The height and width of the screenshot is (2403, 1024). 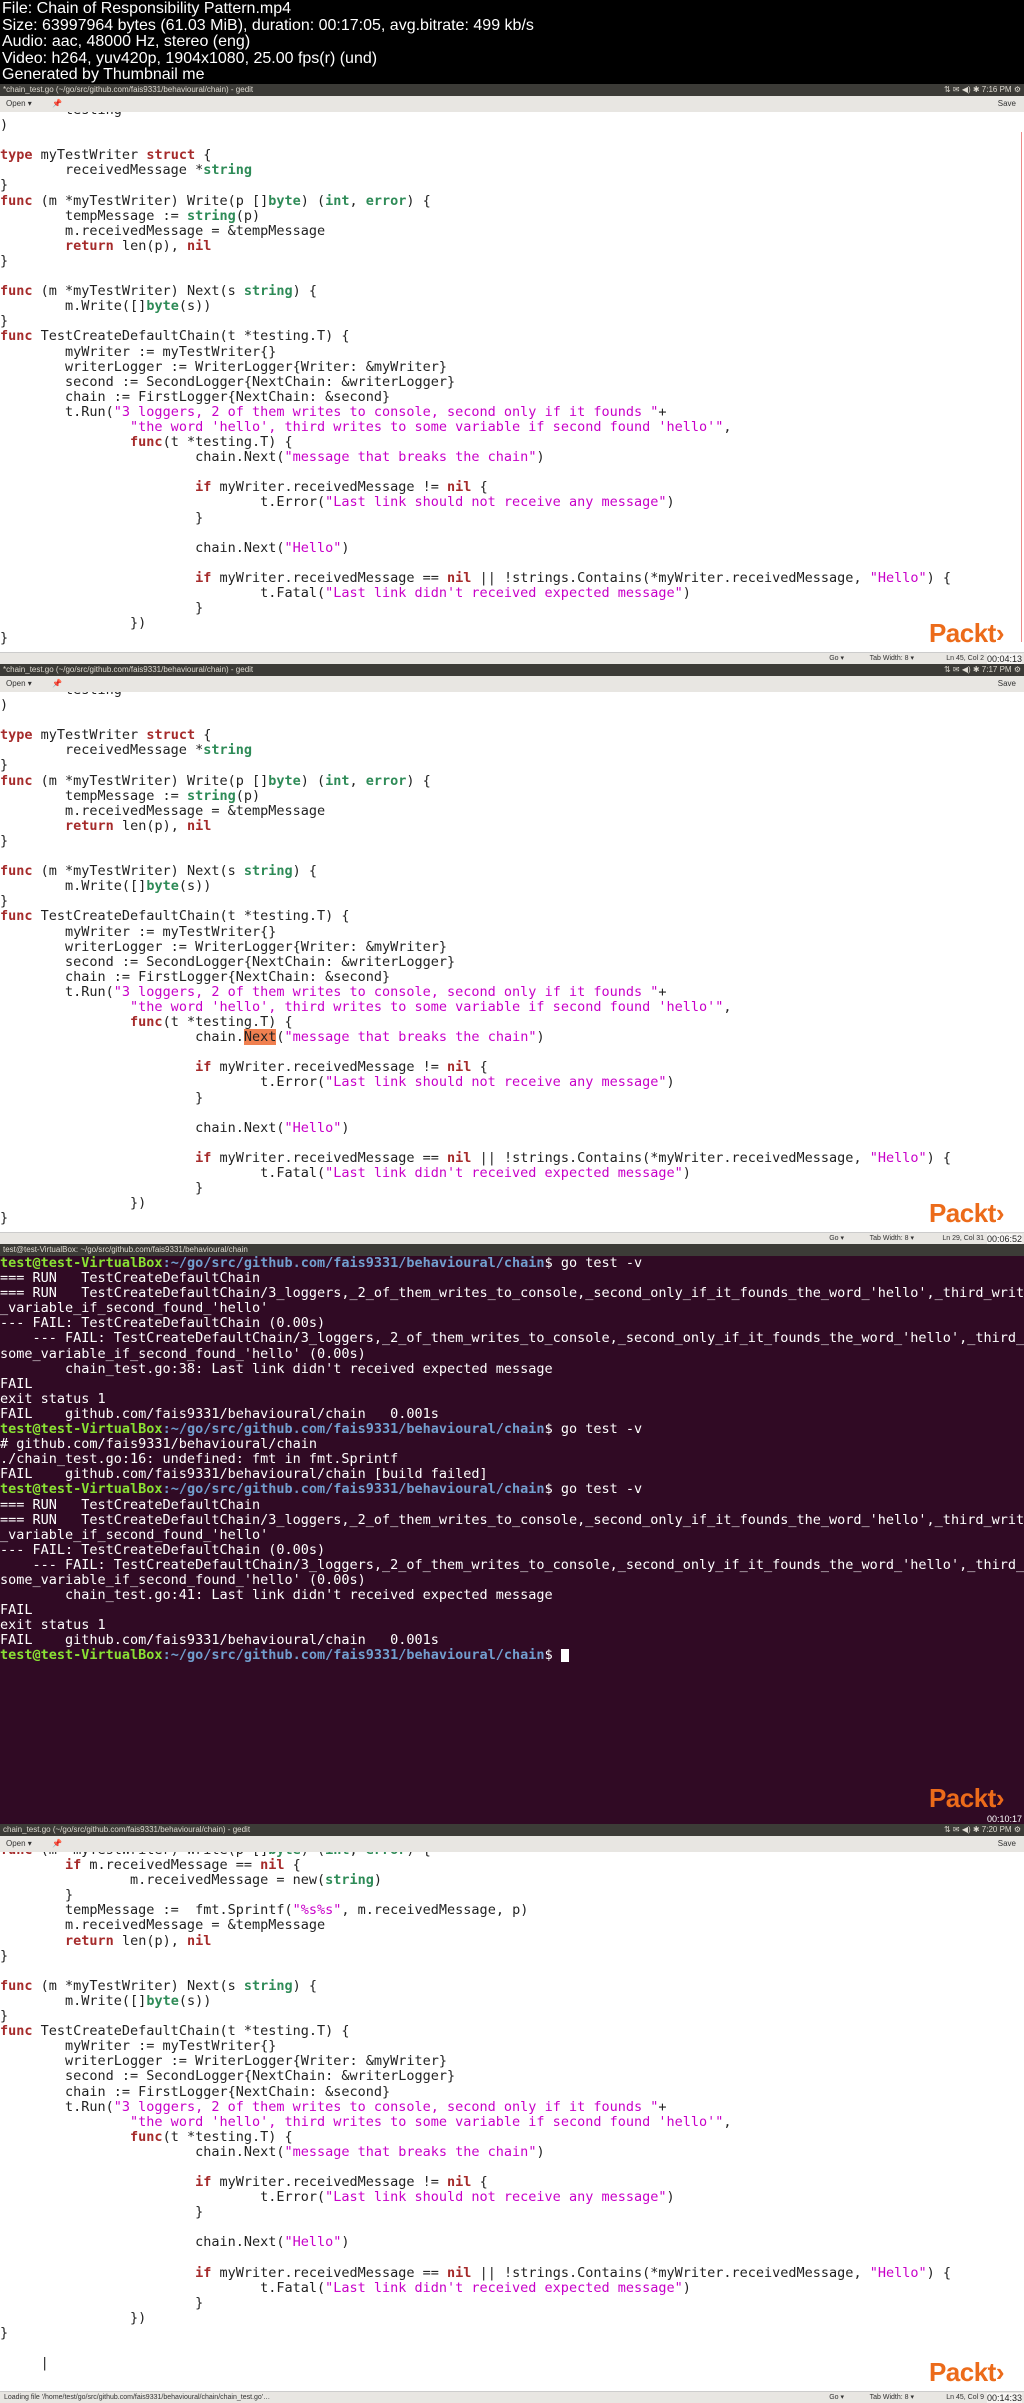 I want to click on timestamp: 00:10:17, so click(x=1004, y=1819).